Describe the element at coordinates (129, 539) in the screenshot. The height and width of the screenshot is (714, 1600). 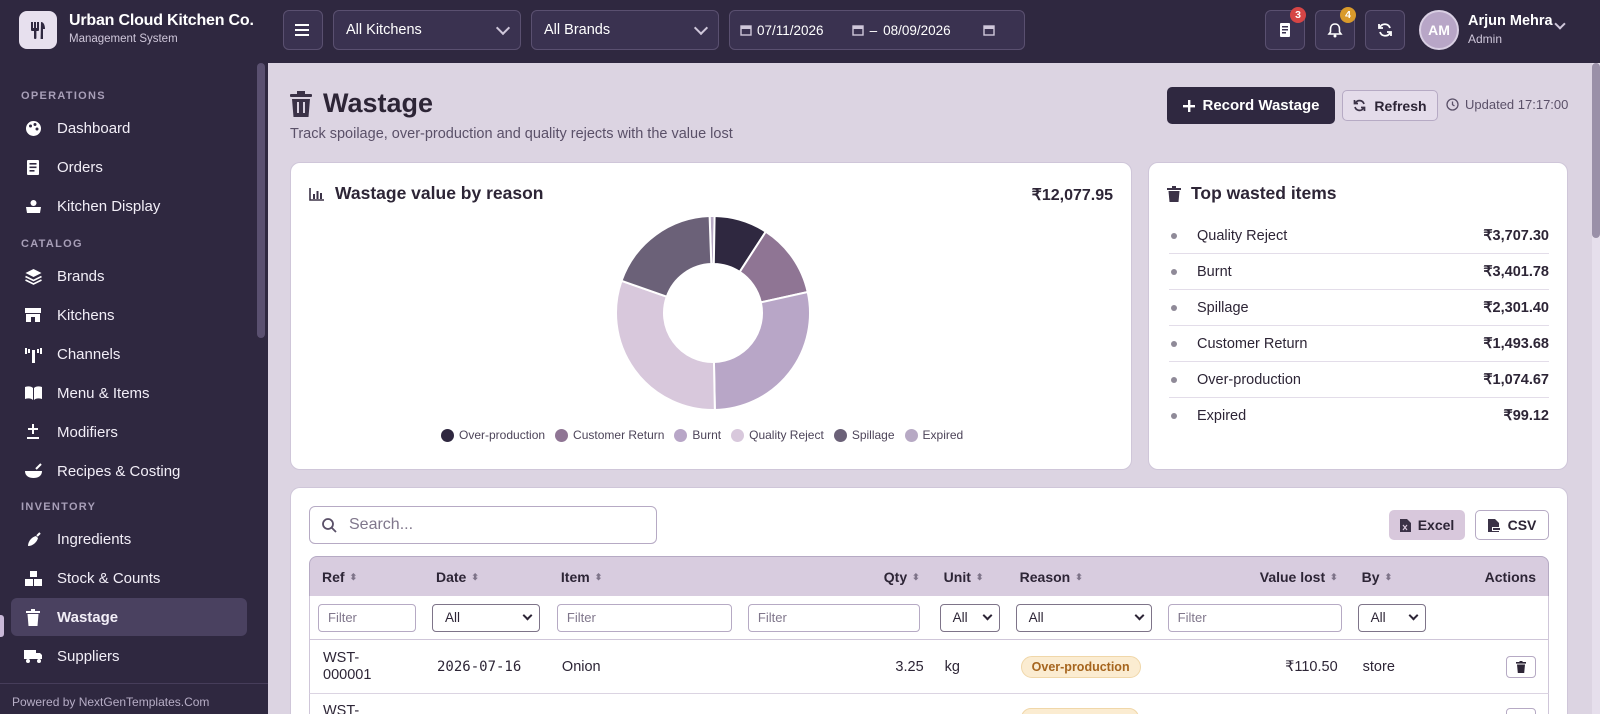
I see `sidebar-item-ingredients: Ingredients` at that location.